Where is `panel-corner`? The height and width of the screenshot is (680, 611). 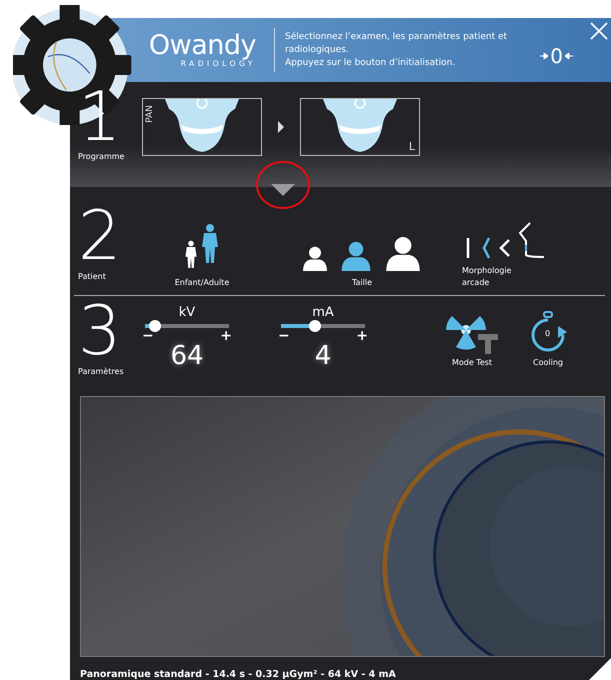
panel-corner is located at coordinates (600, 669).